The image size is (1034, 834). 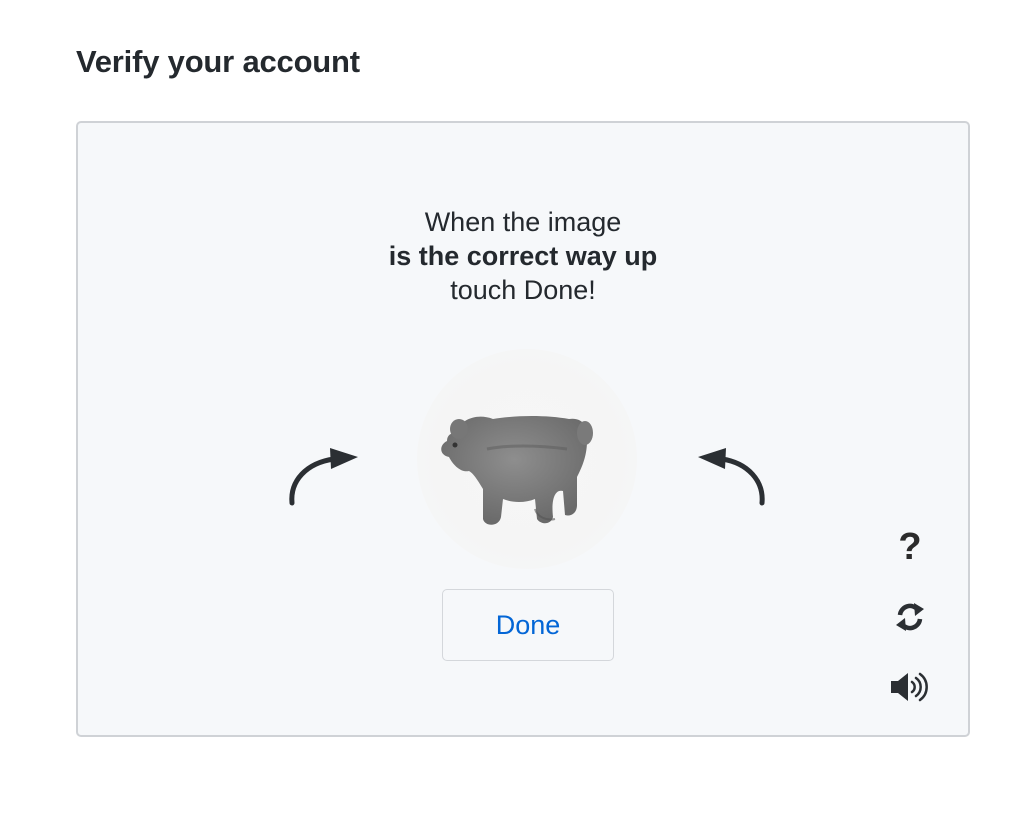 I want to click on animal-image, so click(x=517, y=470).